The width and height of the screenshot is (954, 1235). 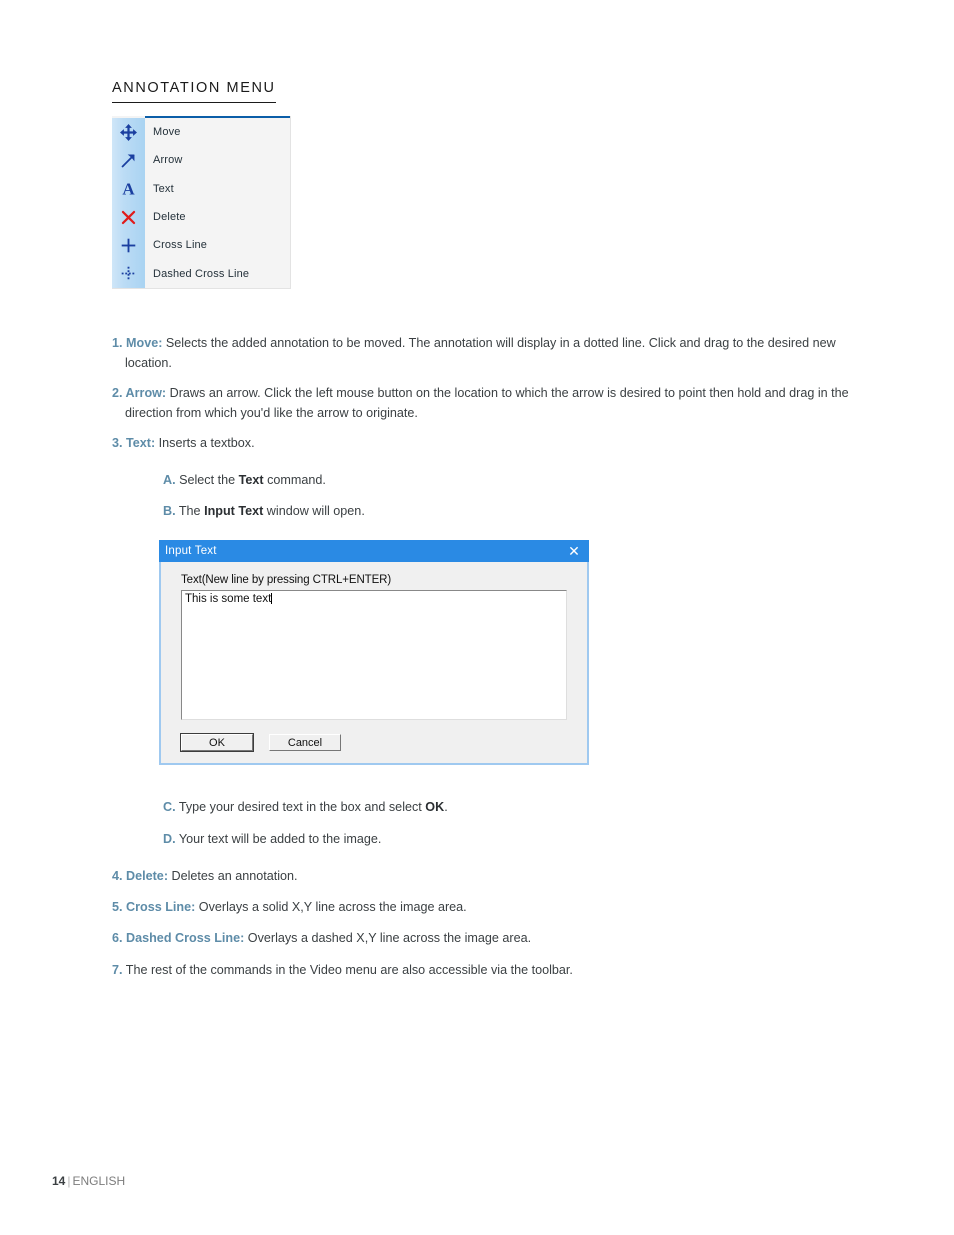 What do you see at coordinates (167, 132) in the screenshot?
I see `menu-item-label: Move` at bounding box center [167, 132].